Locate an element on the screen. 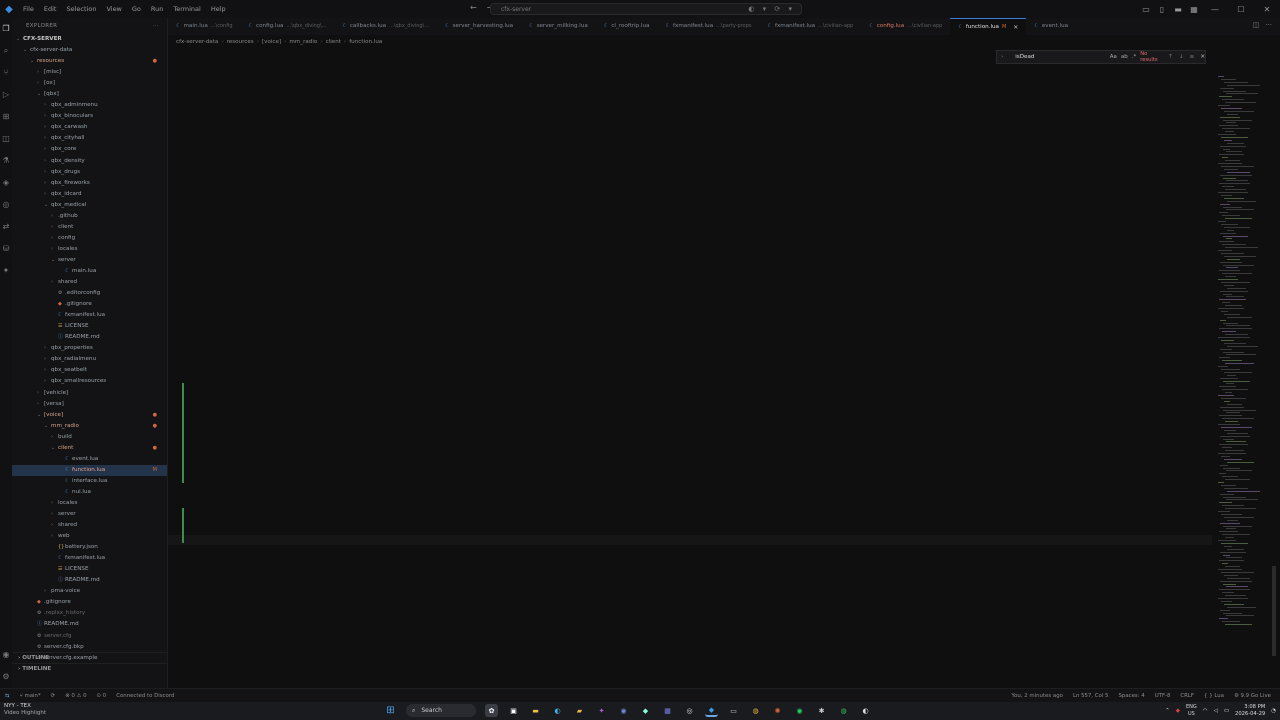  maximize-button: ☐ is located at coordinates (1241, 9).